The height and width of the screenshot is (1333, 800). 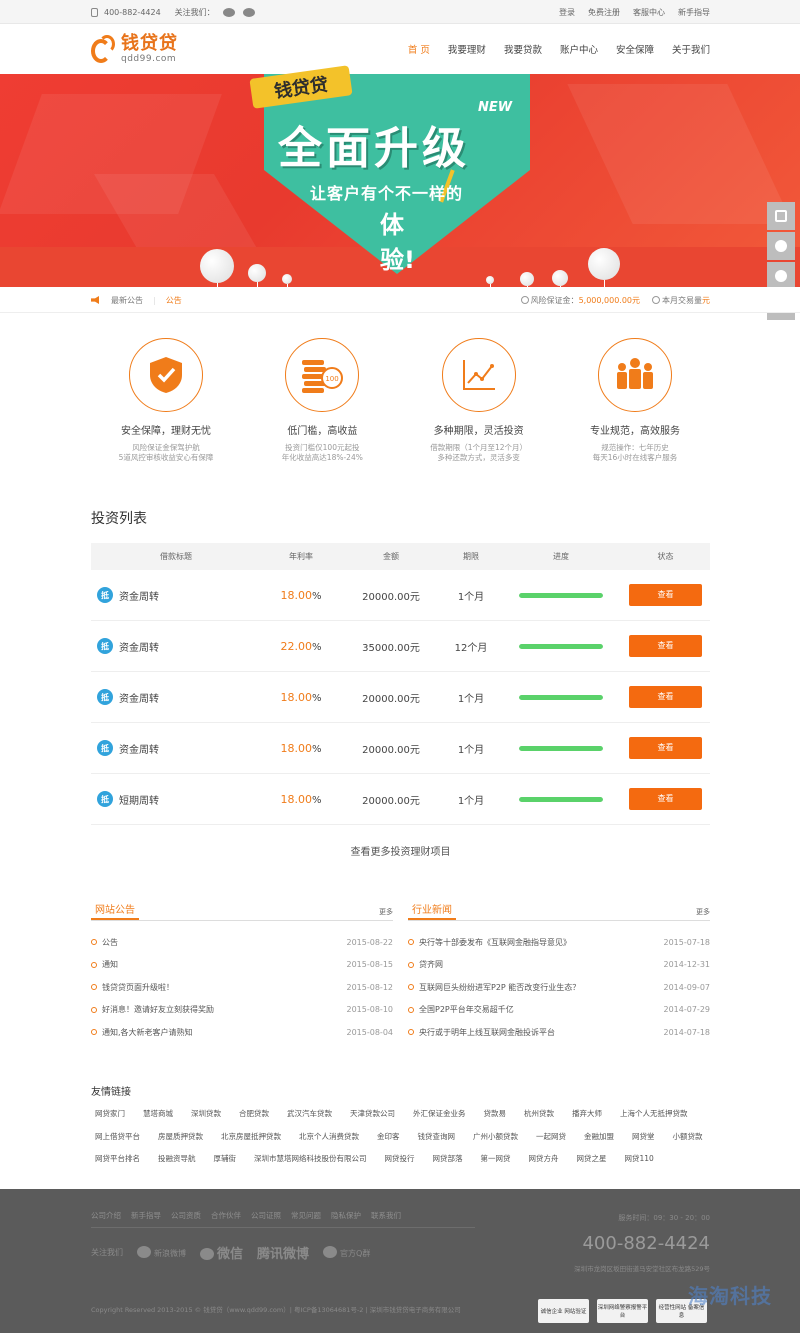 I want to click on trust-badge: 深圳网络警察报警平台, so click(x=622, y=1311).